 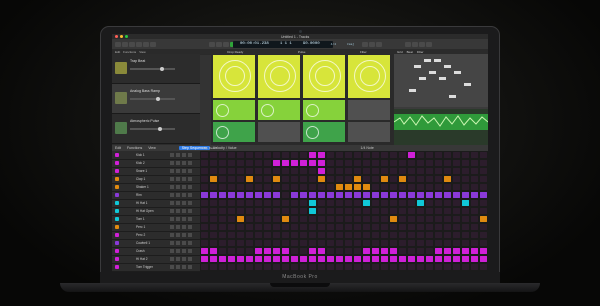 What do you see at coordinates (379, 44) in the screenshot?
I see `tuner-button` at bounding box center [379, 44].